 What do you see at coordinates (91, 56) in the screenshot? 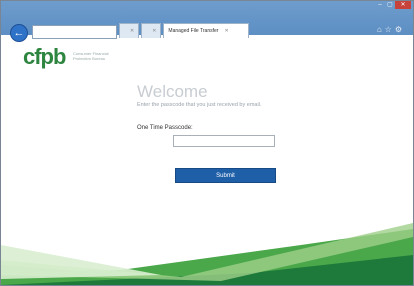
I see `logo-subtitle: Consumer Financial Protection Bureau` at bounding box center [91, 56].